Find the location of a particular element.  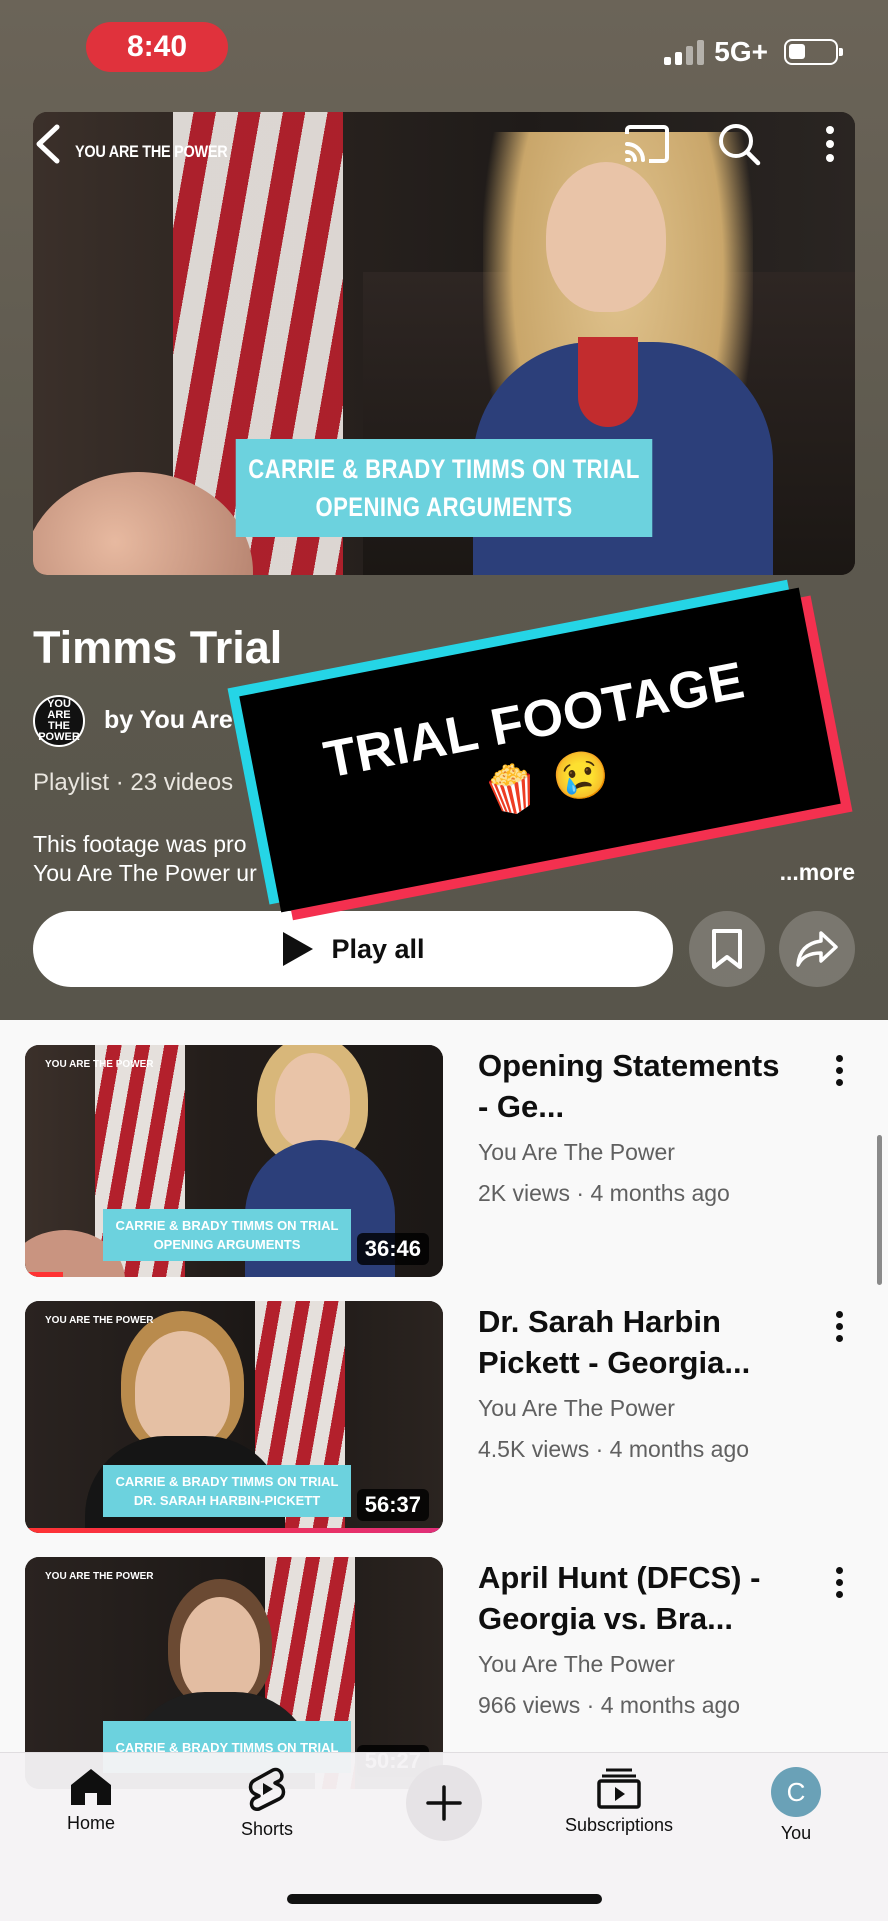

hero-caption-line2: OPENING ARGUMENTS is located at coordinates (444, 507).